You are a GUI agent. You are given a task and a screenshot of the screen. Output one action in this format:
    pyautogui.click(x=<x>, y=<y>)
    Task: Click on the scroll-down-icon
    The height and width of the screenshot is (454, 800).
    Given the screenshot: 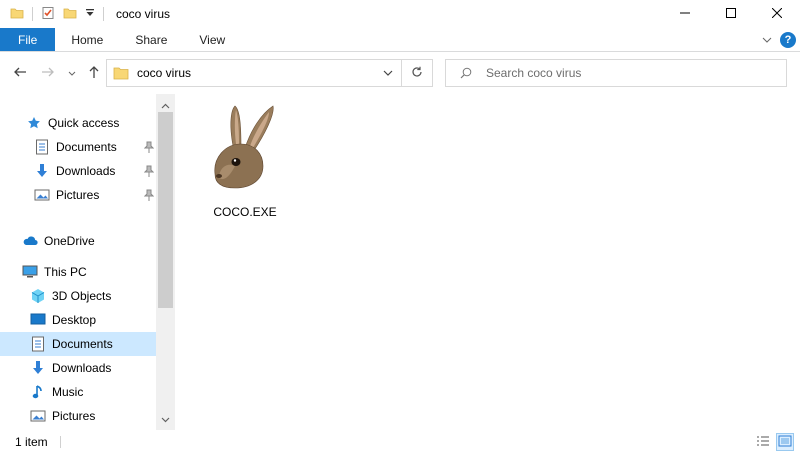 What is the action you would take?
    pyautogui.click(x=165, y=419)
    